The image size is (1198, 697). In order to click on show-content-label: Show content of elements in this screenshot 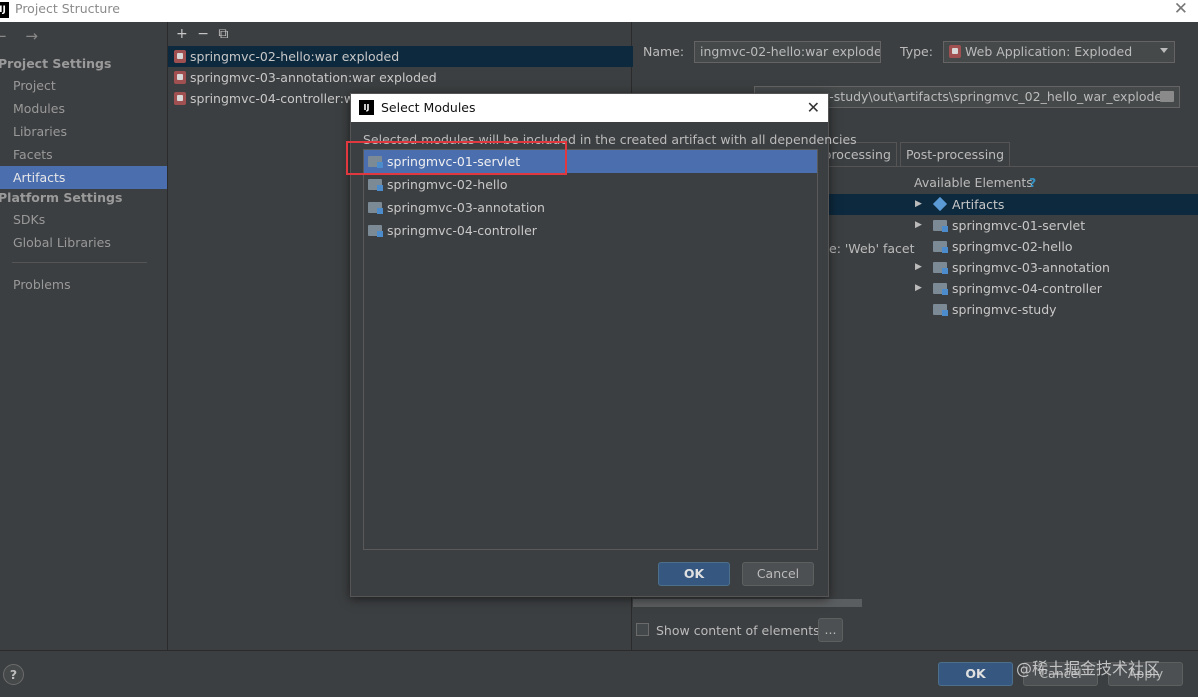, I will do `click(738, 630)`.